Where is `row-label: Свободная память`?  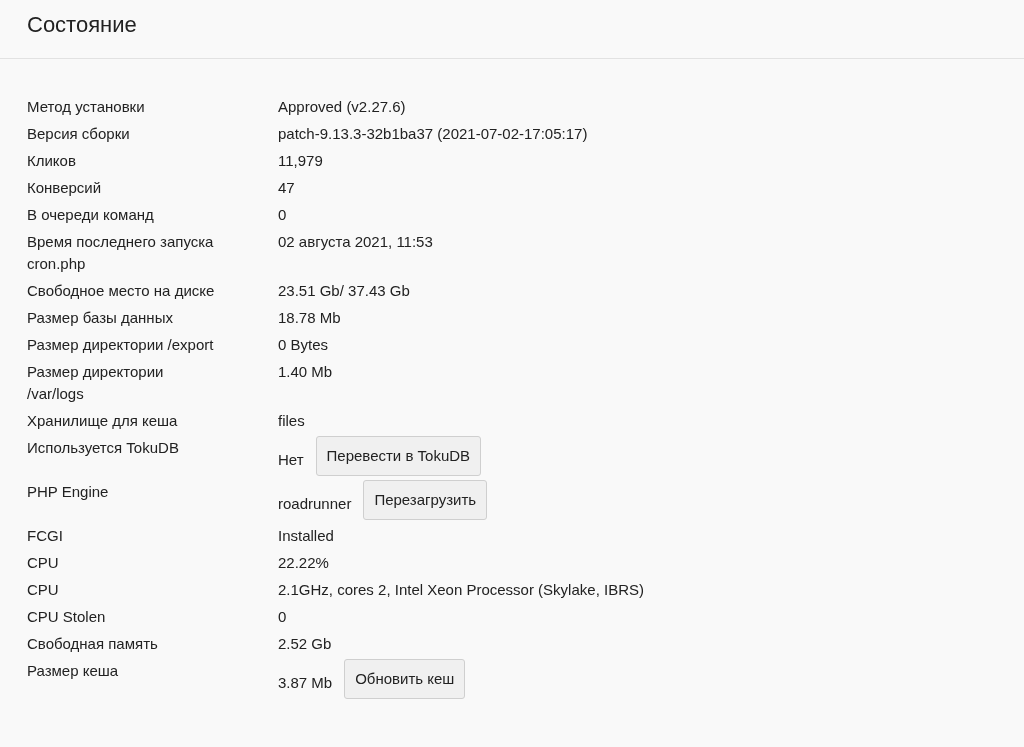 row-label: Свободная память is located at coordinates (92, 644).